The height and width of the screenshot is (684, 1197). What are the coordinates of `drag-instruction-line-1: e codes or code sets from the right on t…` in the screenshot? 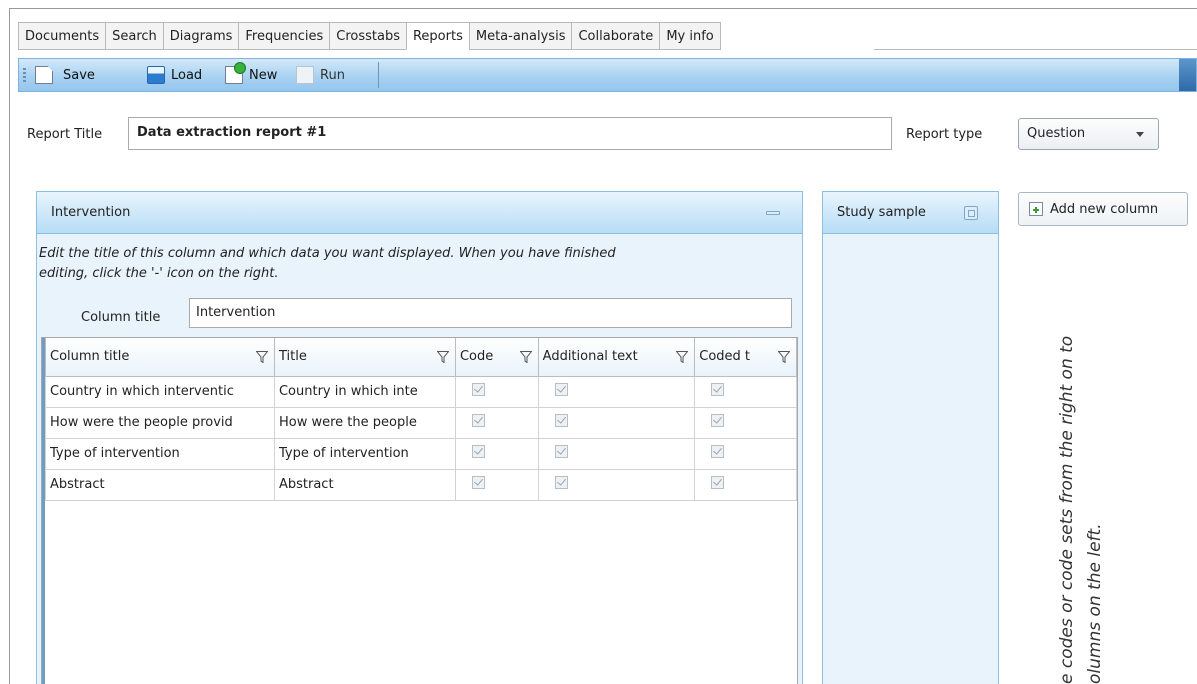 It's located at (1067, 510).